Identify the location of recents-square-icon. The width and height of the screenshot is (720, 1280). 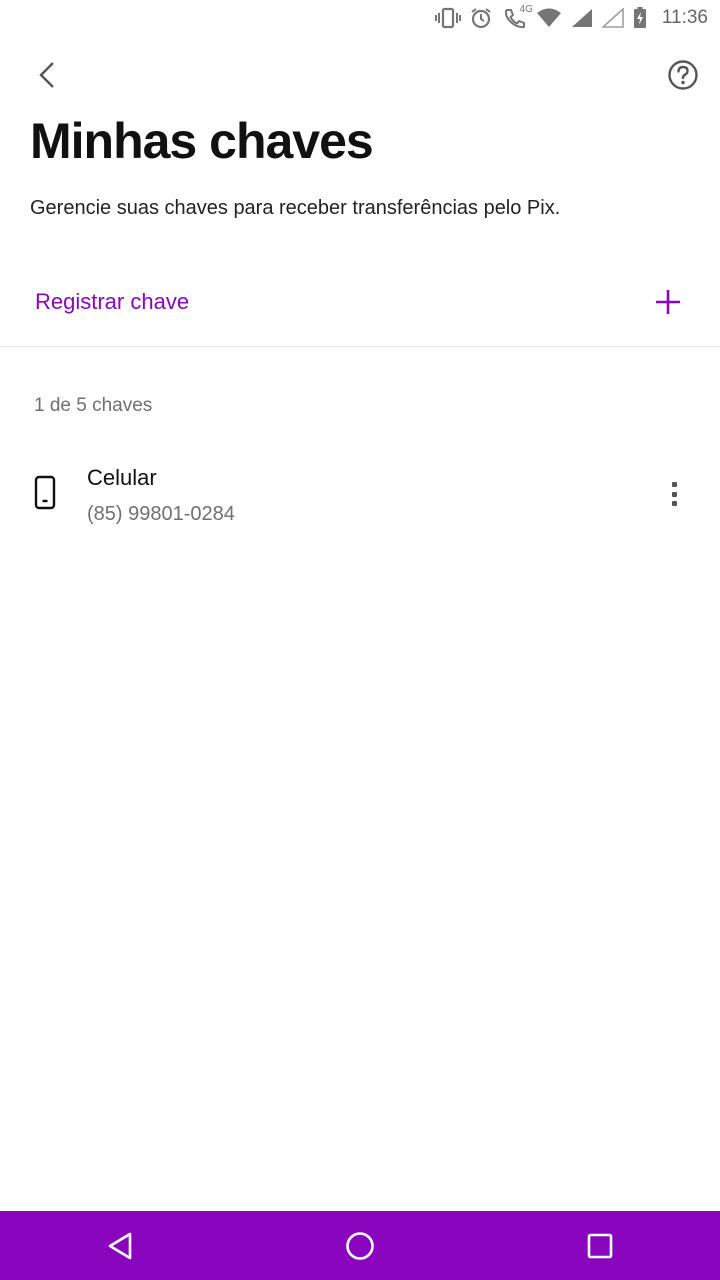
(600, 1245).